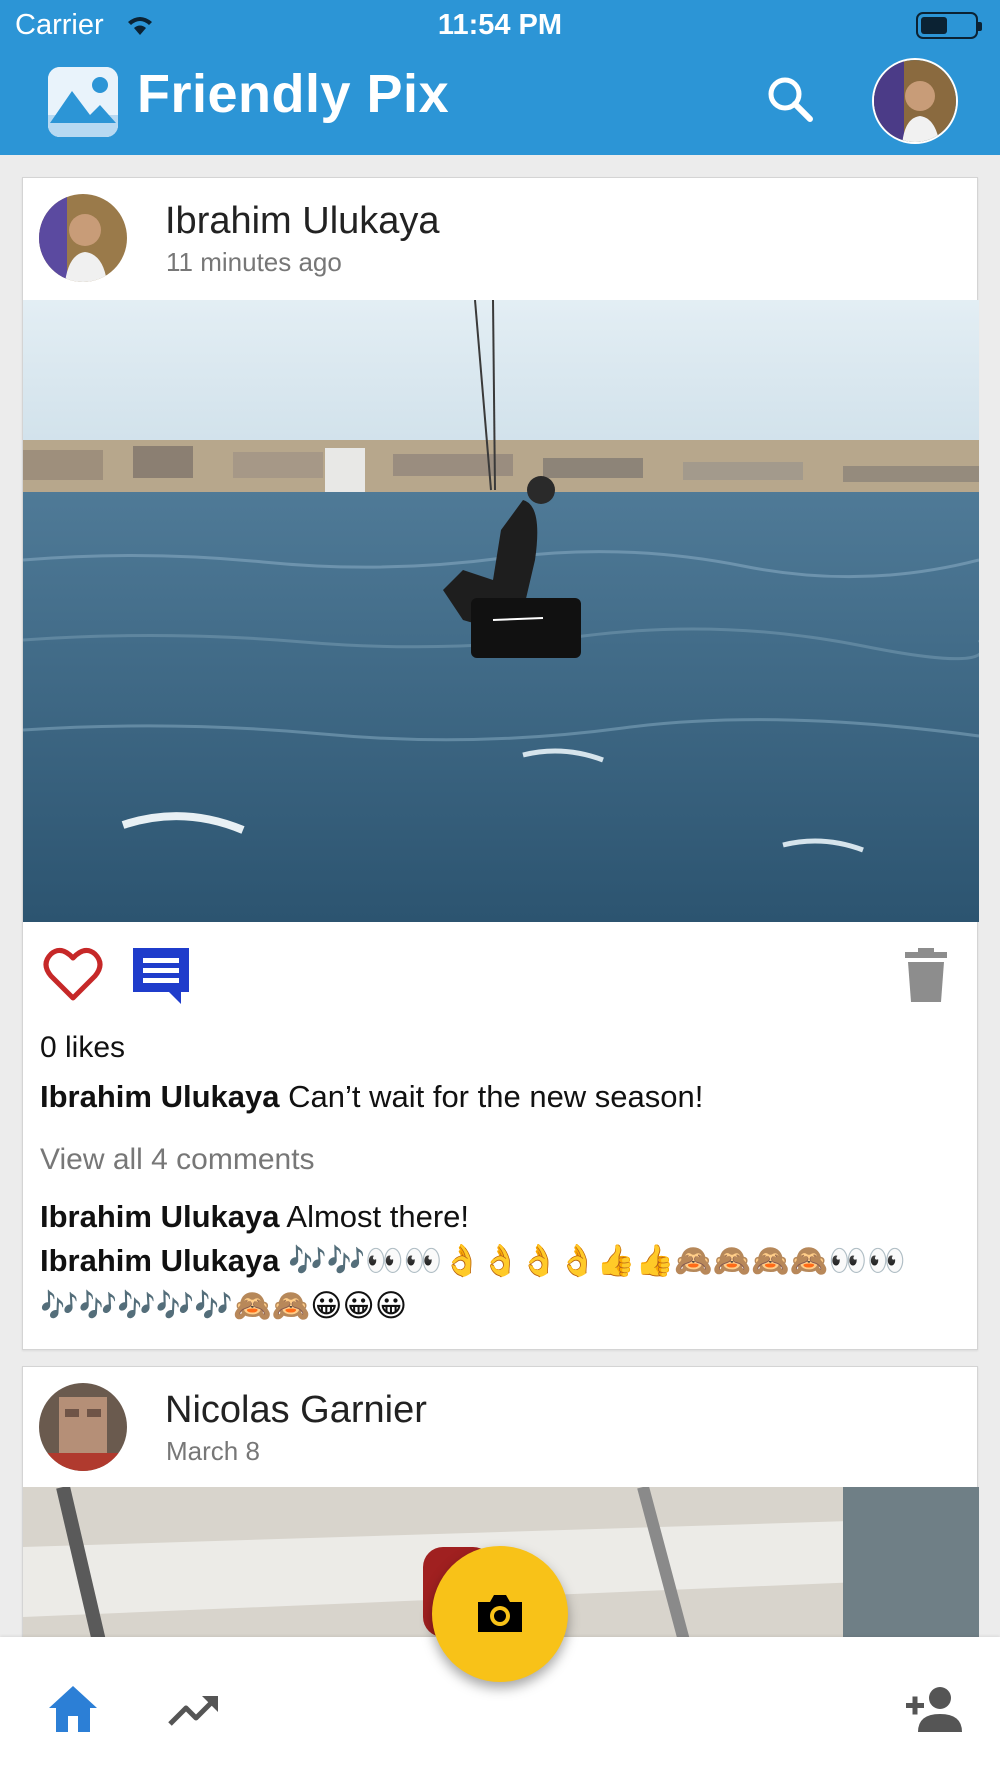  Describe the element at coordinates (296, 1410) in the screenshot. I see `post-author: Nicolas Garnier` at that location.